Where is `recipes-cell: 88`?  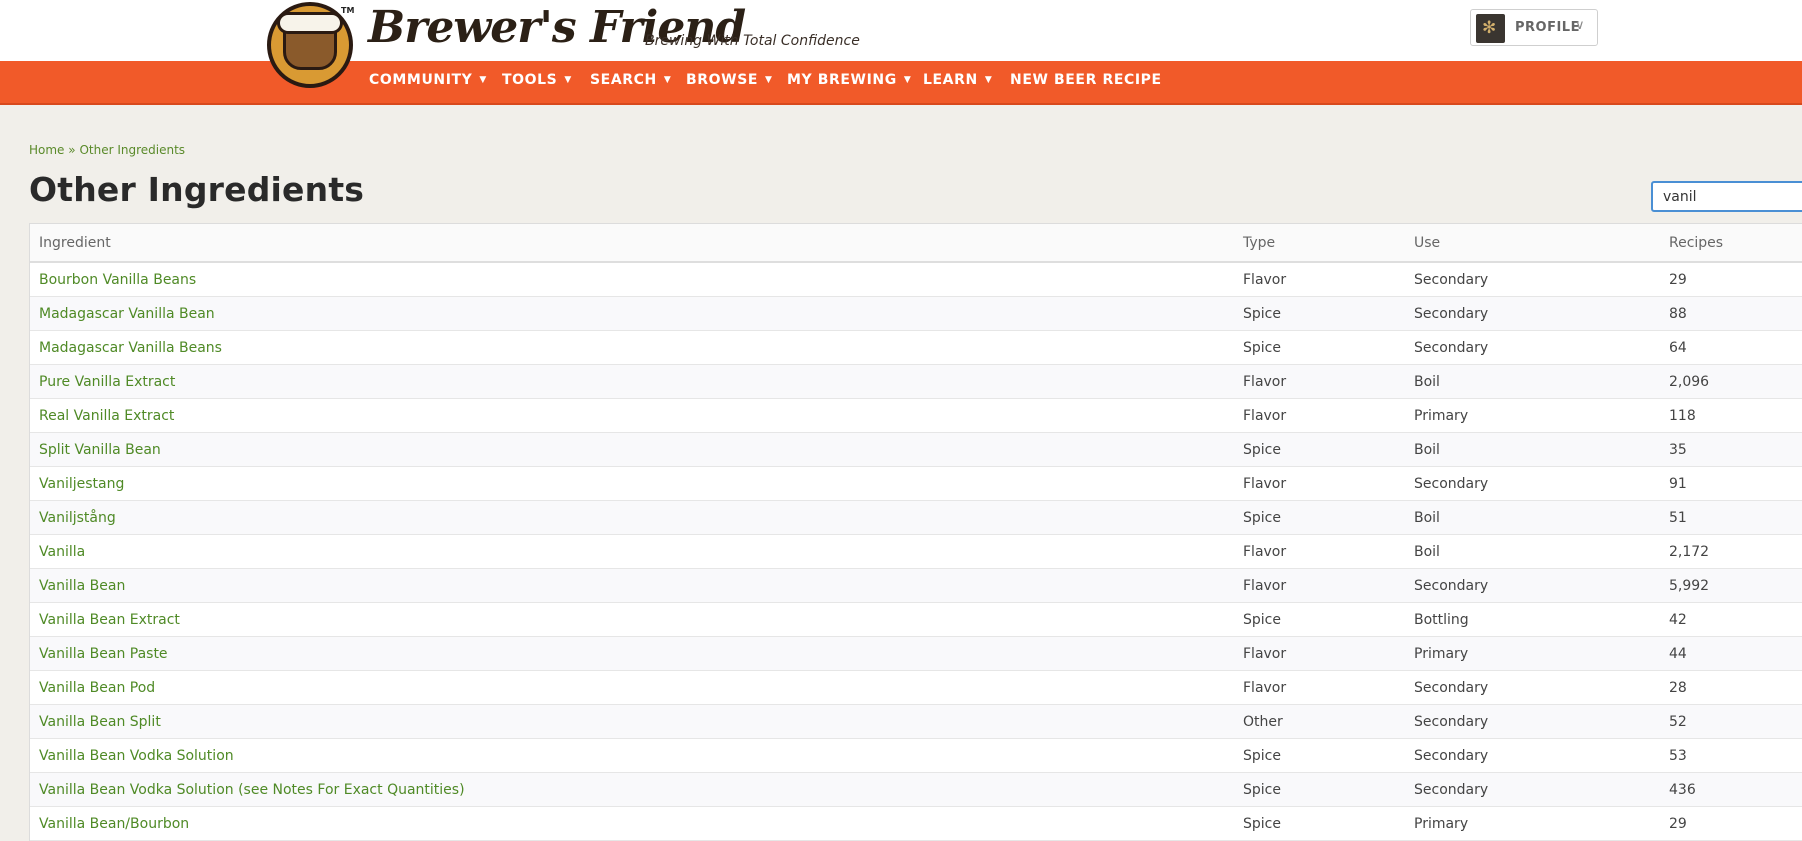 recipes-cell: 88 is located at coordinates (1731, 313).